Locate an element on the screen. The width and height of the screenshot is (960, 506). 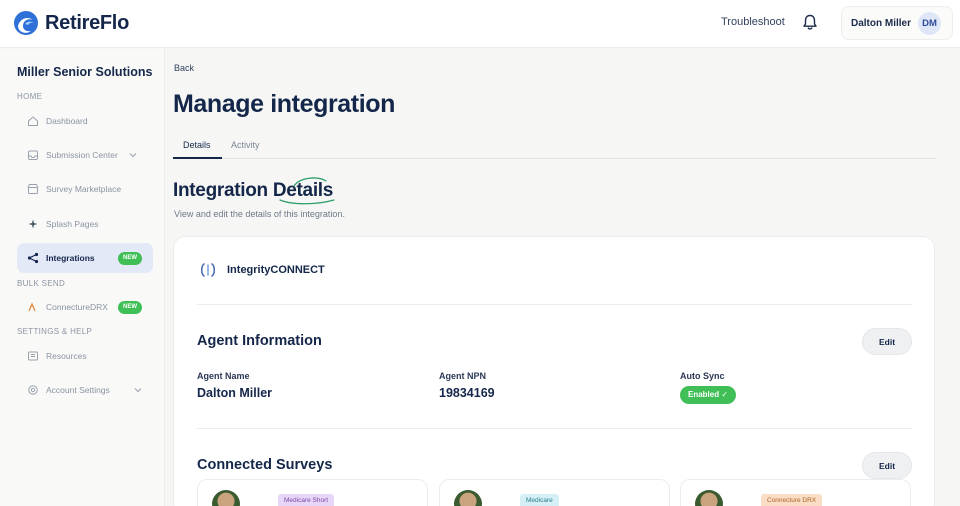
app-logo: RetireFlo is located at coordinates (70, 23).